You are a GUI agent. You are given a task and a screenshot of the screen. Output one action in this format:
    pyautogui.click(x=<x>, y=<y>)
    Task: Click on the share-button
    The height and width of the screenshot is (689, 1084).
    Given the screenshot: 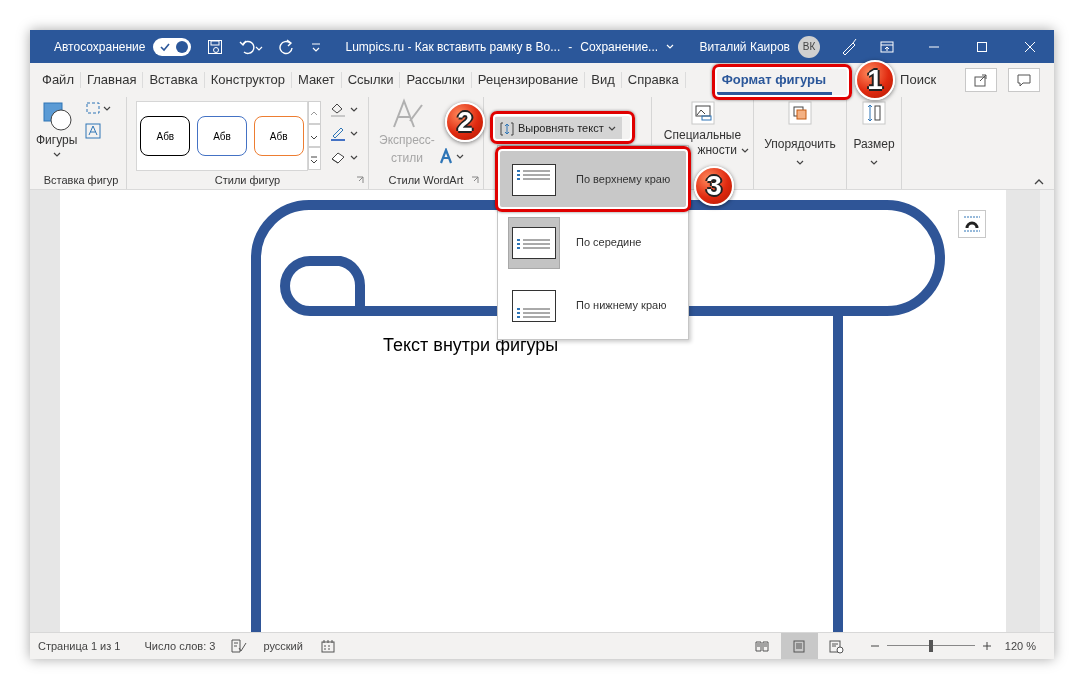 What is the action you would take?
    pyautogui.click(x=981, y=80)
    